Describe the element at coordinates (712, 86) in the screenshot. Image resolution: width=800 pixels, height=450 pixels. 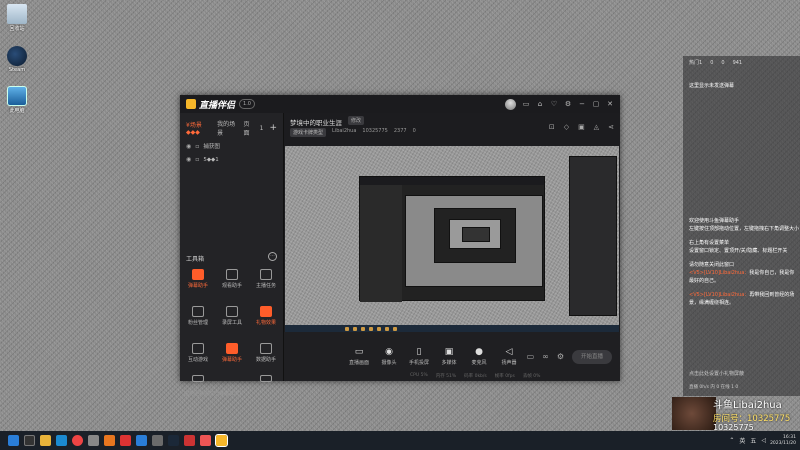
I see `chat-first-line: 这里显示未发送弹幕` at that location.